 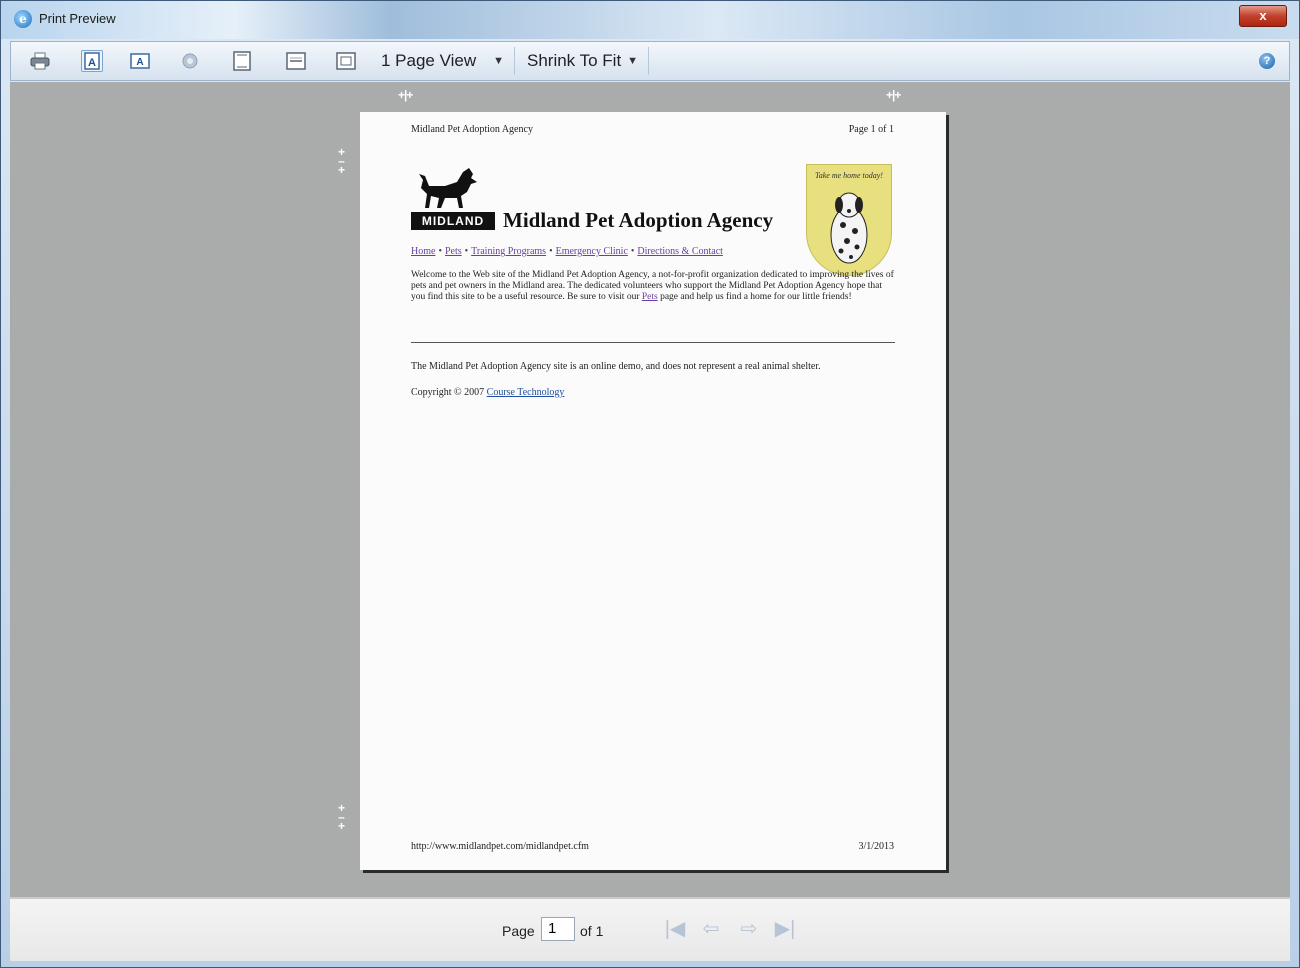 What do you see at coordinates (876, 846) in the screenshot?
I see `page-footer-date: 3/1/2013` at bounding box center [876, 846].